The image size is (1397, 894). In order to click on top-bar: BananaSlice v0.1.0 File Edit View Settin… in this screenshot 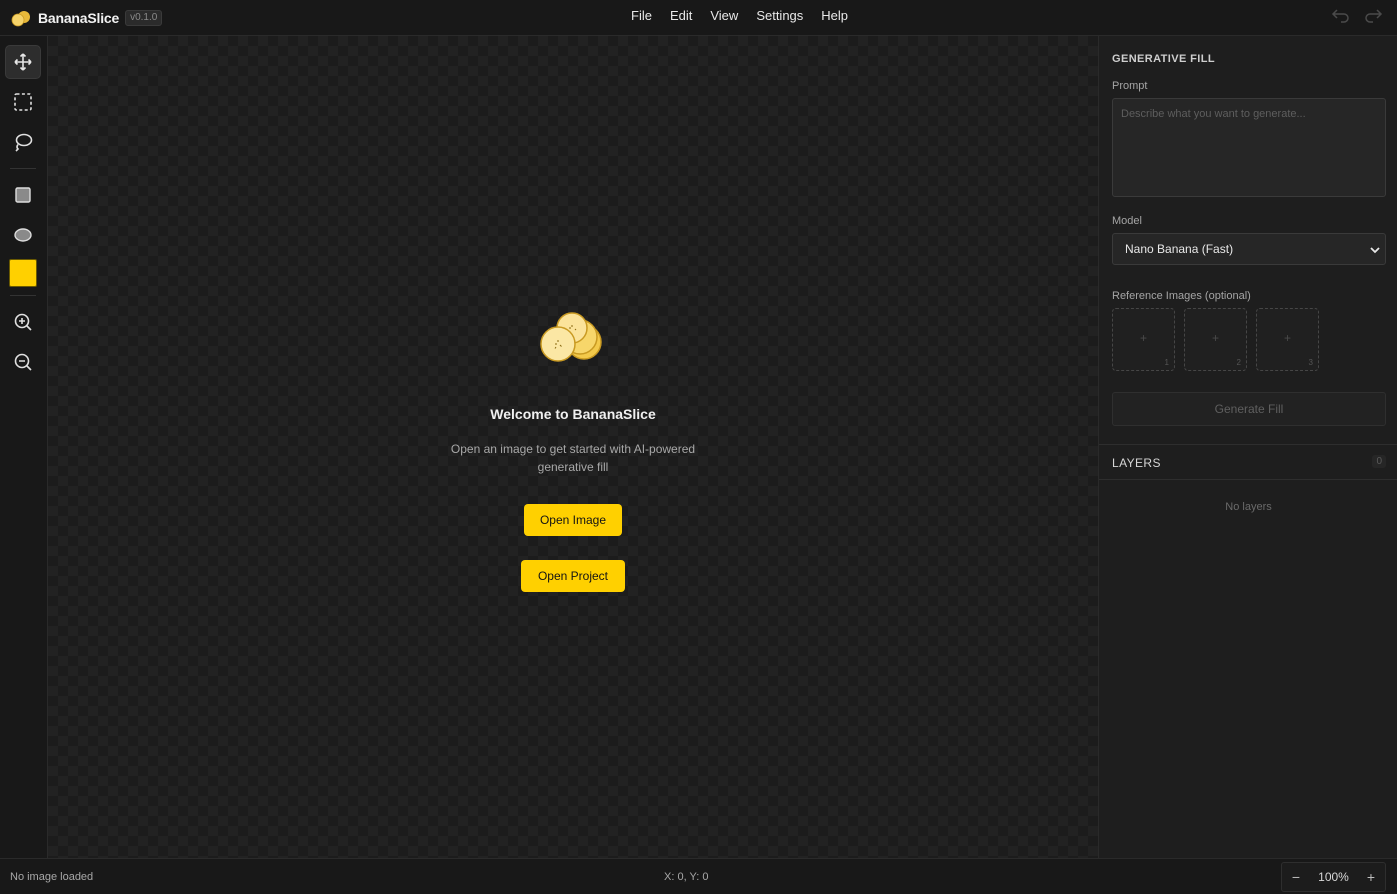, I will do `click(698, 18)`.